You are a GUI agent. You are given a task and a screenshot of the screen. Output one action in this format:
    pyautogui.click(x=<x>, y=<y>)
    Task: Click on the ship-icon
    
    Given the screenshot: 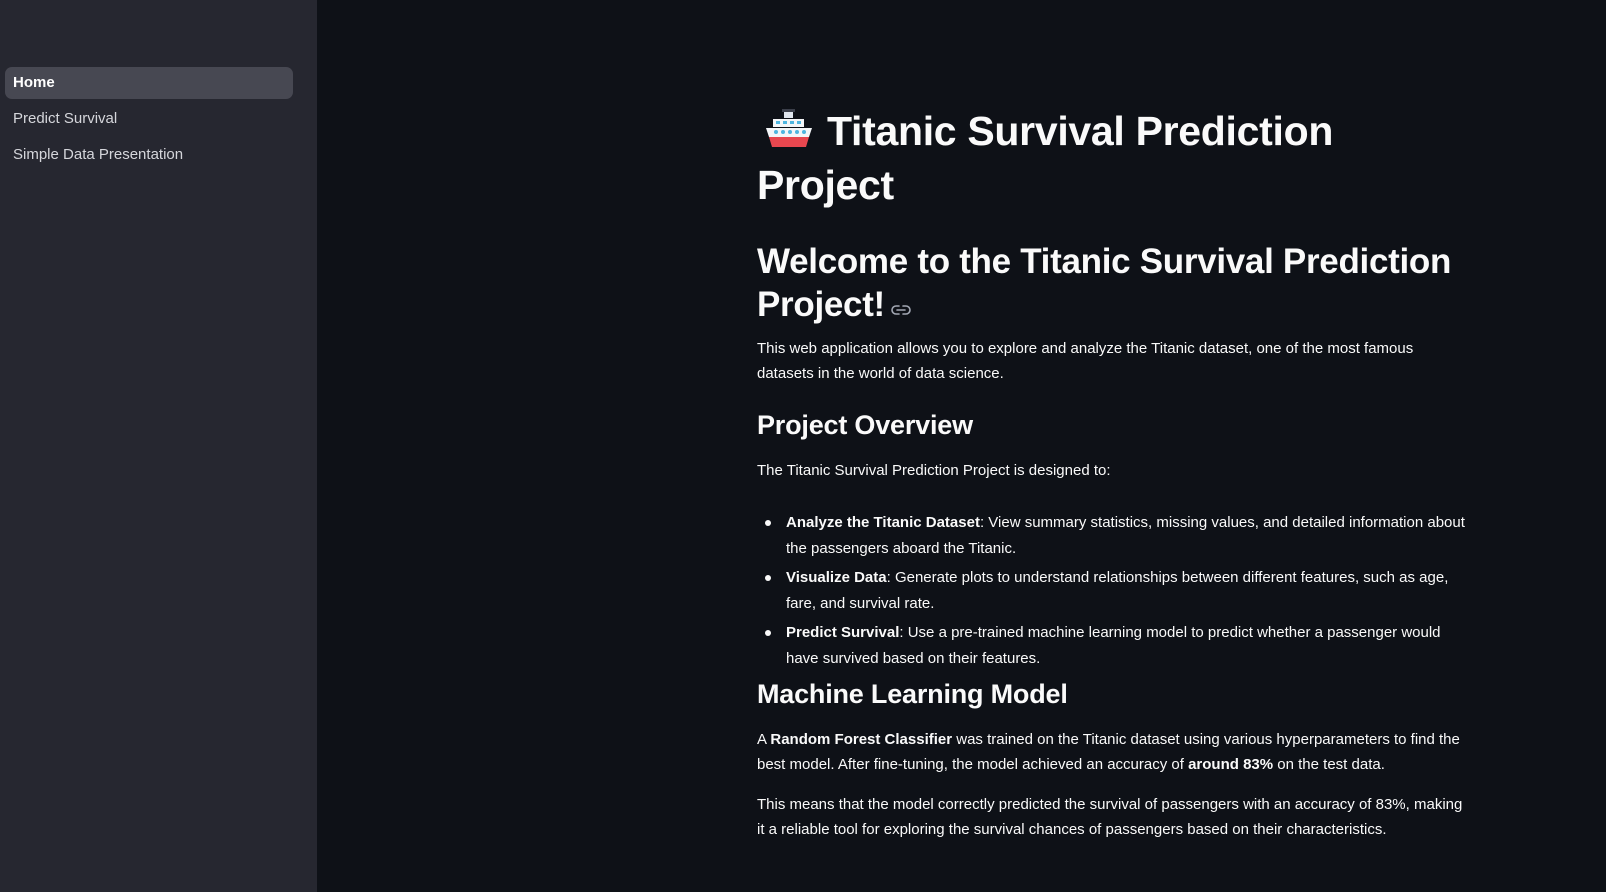 What is the action you would take?
    pyautogui.click(x=789, y=129)
    